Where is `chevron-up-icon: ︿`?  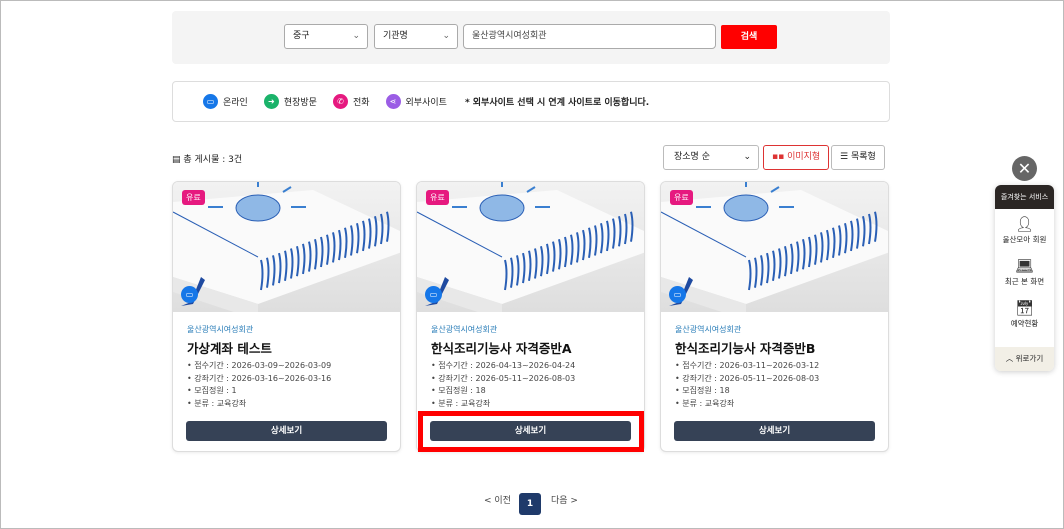
chevron-up-icon: ︿ is located at coordinates (1010, 358).